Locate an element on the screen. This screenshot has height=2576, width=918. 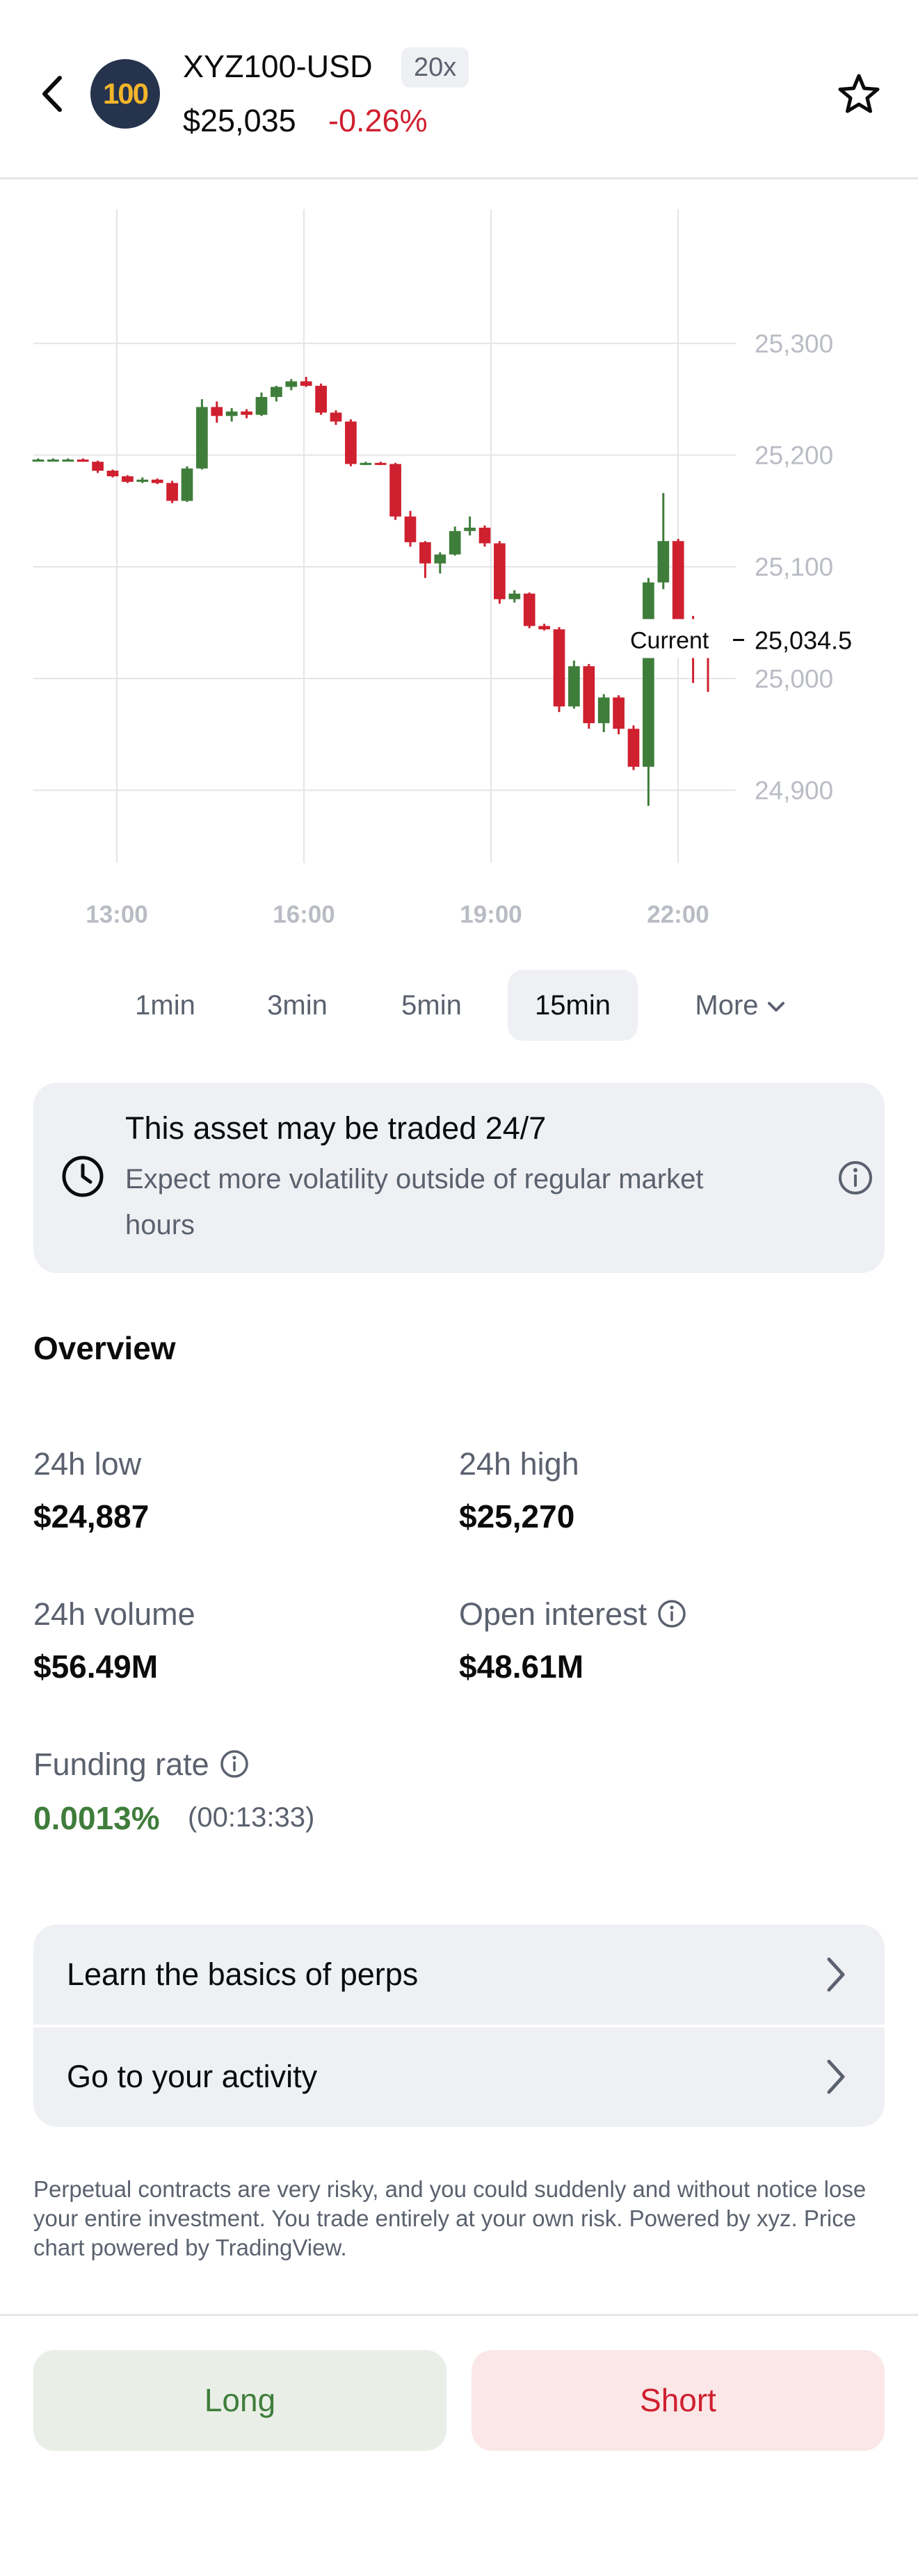
open-interest-label: Open interest is located at coordinates (573, 1614).